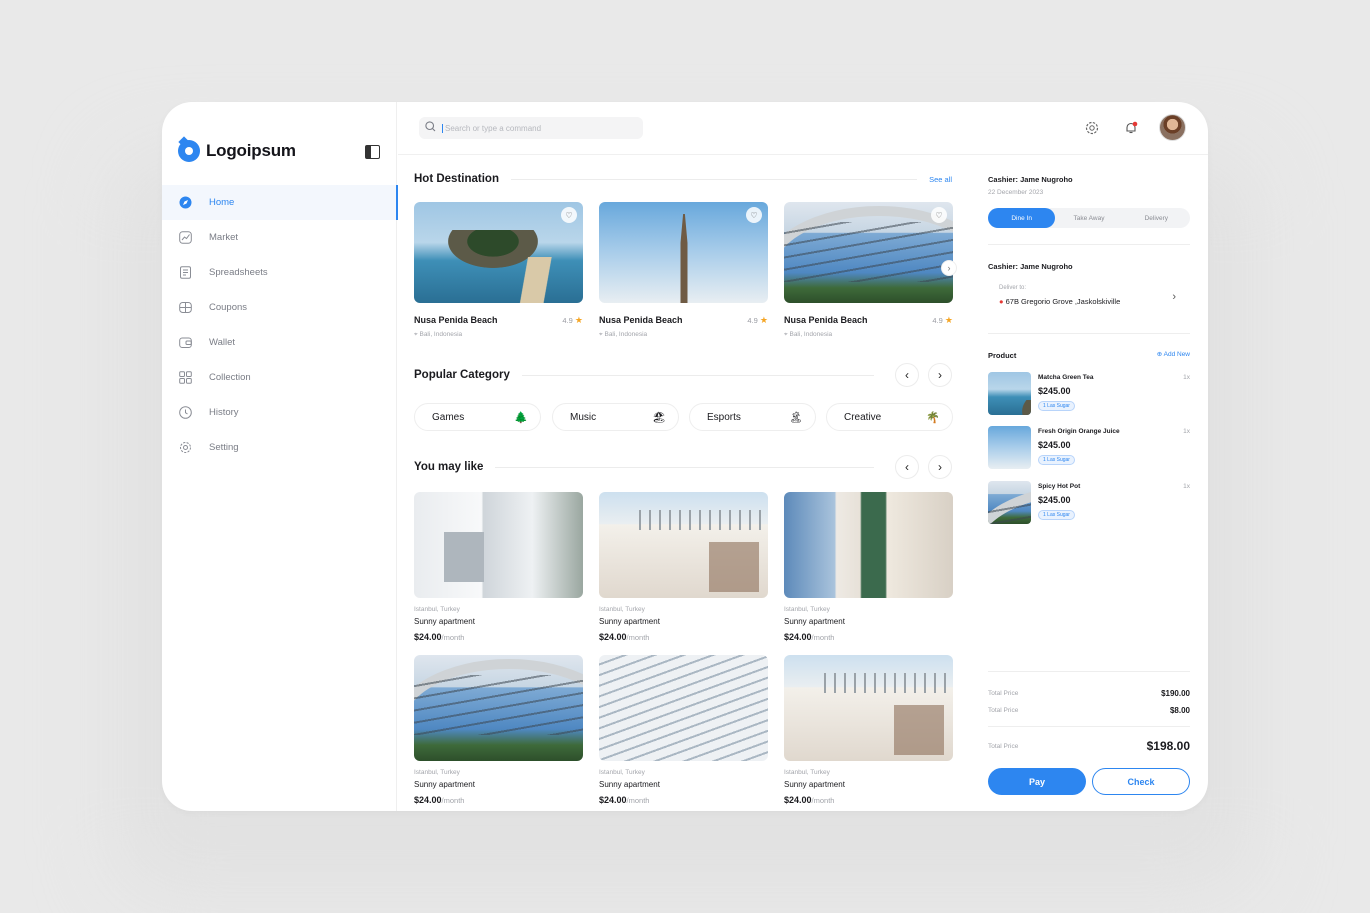  What do you see at coordinates (279, 272) in the screenshot?
I see `sidebar-item-spreadsheets: Spreadsheets` at bounding box center [279, 272].